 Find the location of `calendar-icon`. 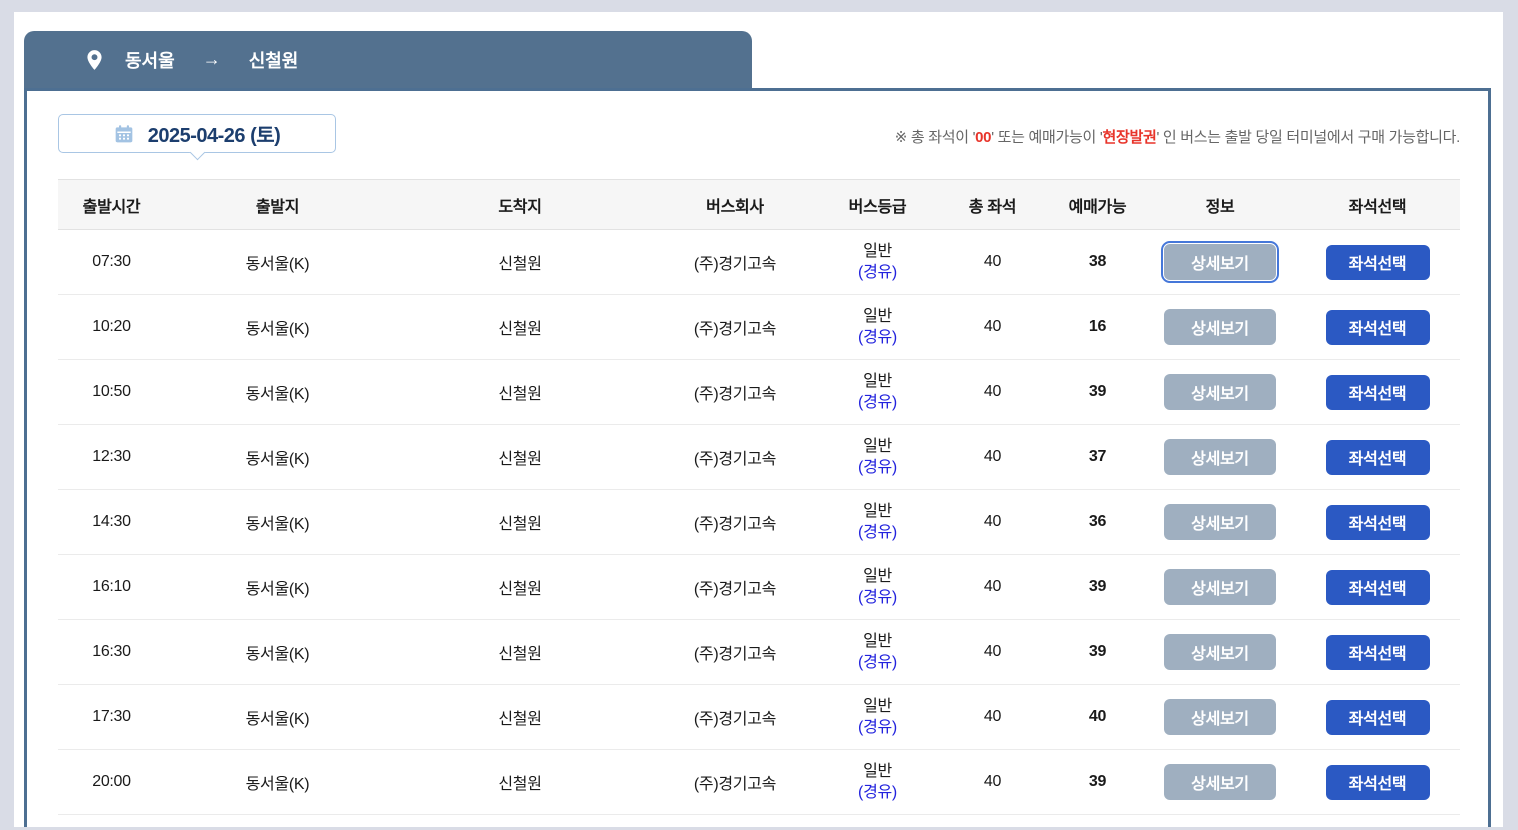

calendar-icon is located at coordinates (124, 134).